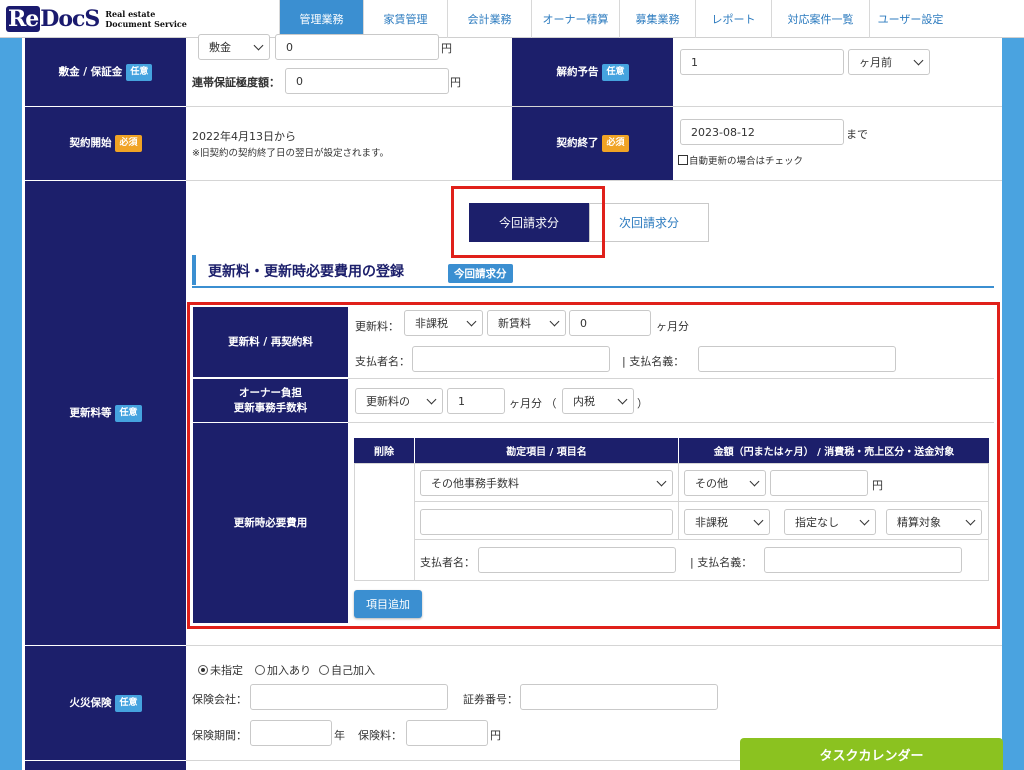 The height and width of the screenshot is (770, 1024). I want to click on cancel-notice-input: 1, so click(762, 62).